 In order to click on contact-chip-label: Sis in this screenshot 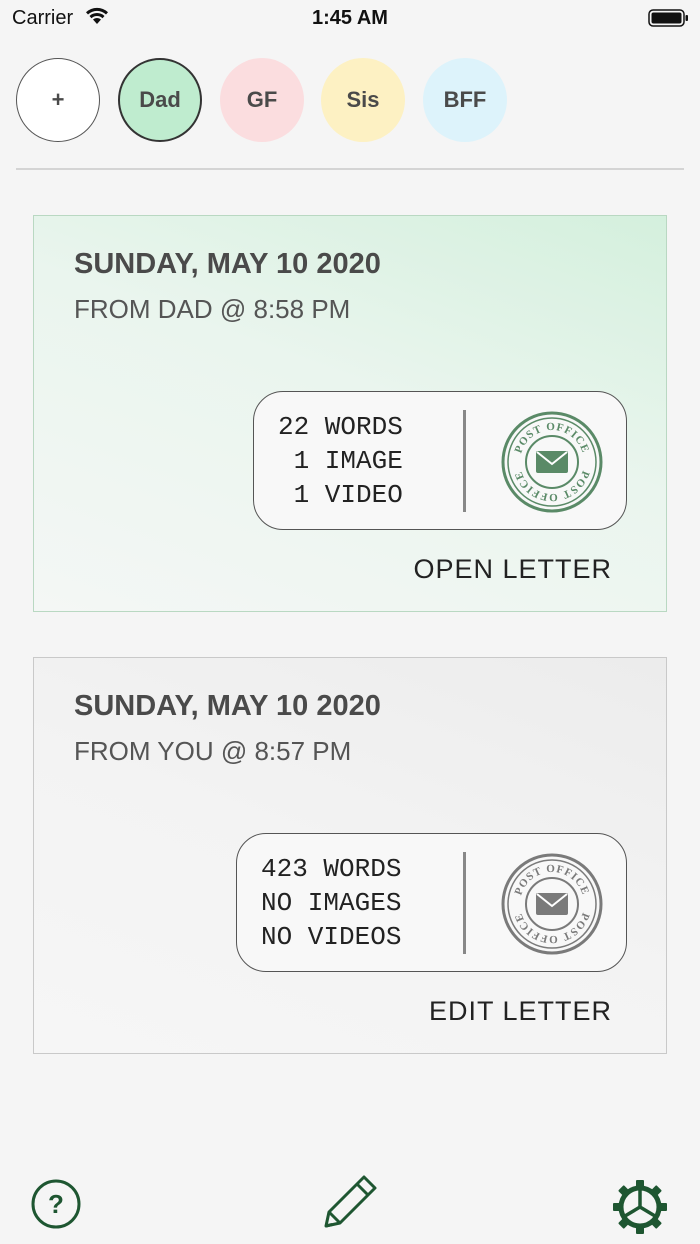, I will do `click(363, 99)`.